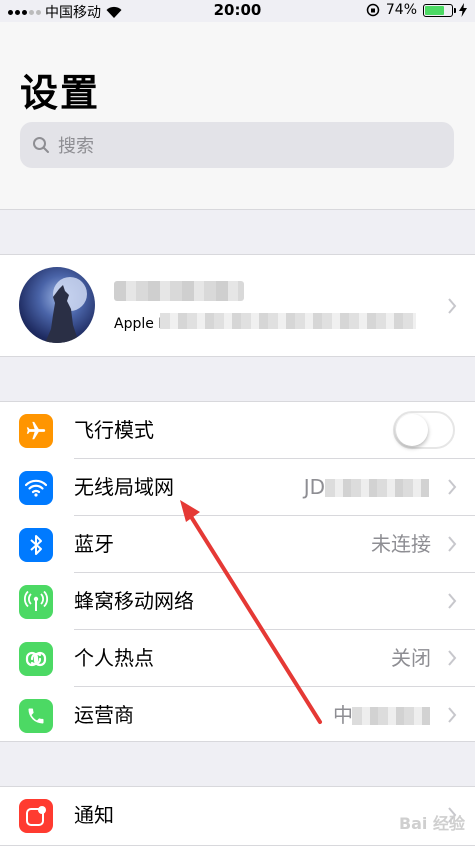  What do you see at coordinates (36, 816) in the screenshot?
I see `notification-icon` at bounding box center [36, 816].